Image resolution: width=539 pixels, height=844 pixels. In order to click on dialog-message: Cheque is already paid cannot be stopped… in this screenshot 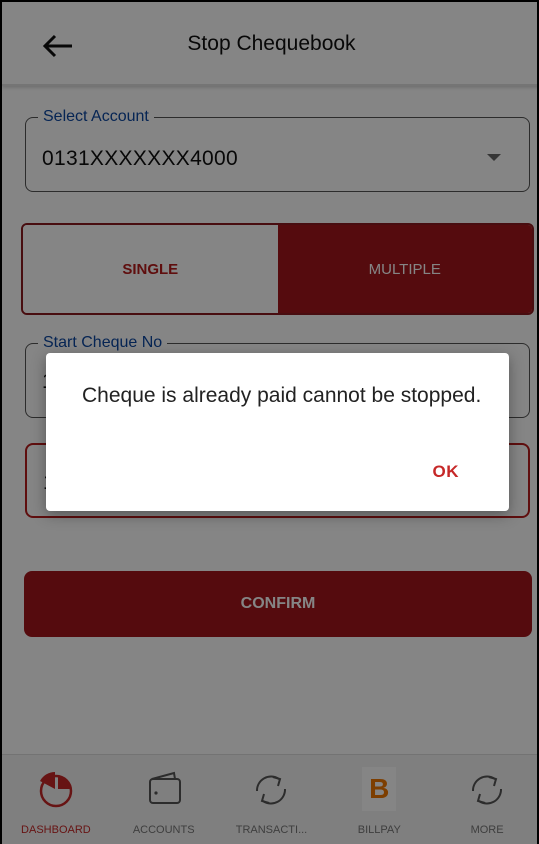, I will do `click(282, 395)`.